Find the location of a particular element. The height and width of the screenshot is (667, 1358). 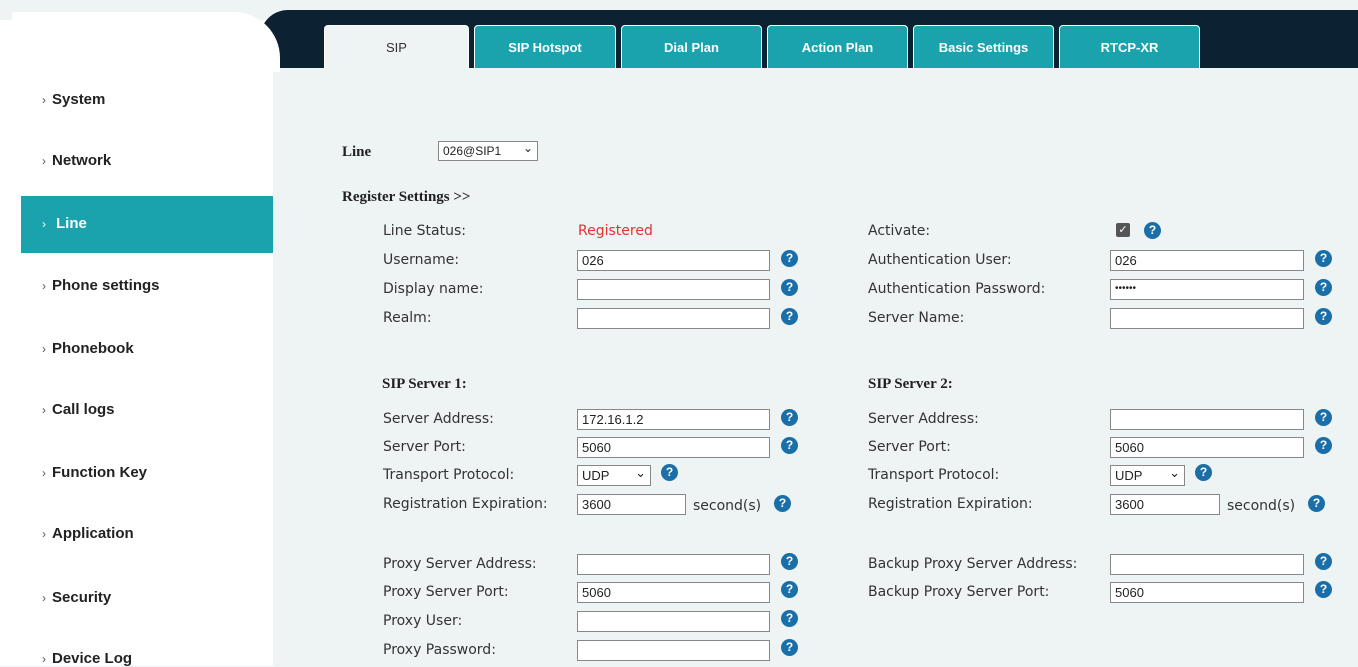

sidebar-item-phone-settings: › Phone settings is located at coordinates (101, 285).